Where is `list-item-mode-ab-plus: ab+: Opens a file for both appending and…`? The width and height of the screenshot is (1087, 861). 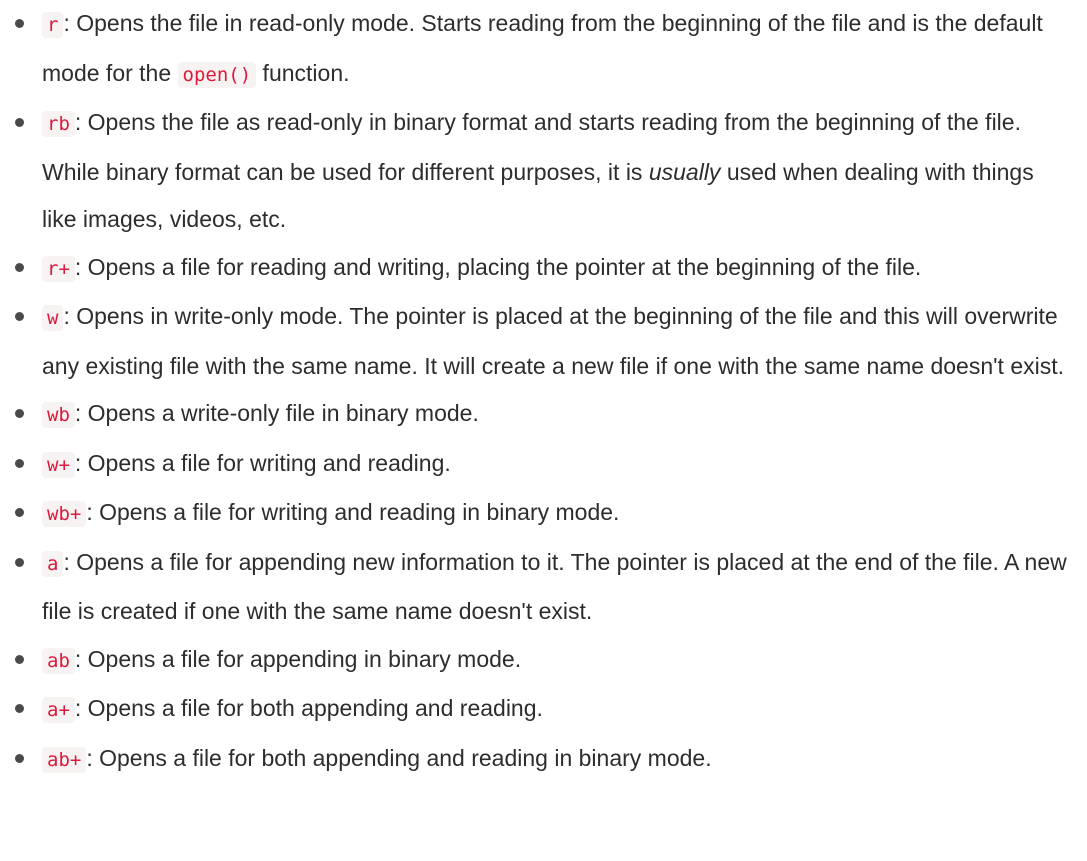 list-item-mode-ab-plus: ab+: Opens a file for both appending and… is located at coordinates (543, 760).